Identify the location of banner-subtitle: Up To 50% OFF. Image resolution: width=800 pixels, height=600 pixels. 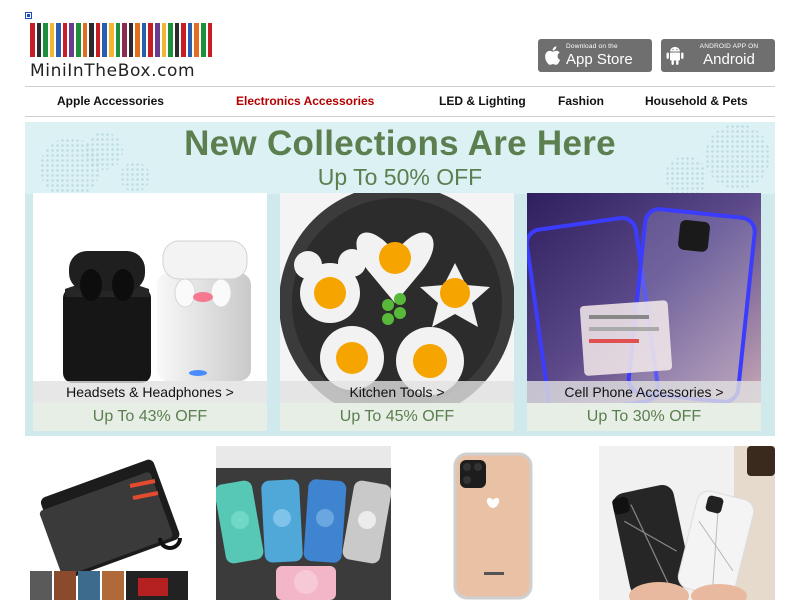
(400, 177).